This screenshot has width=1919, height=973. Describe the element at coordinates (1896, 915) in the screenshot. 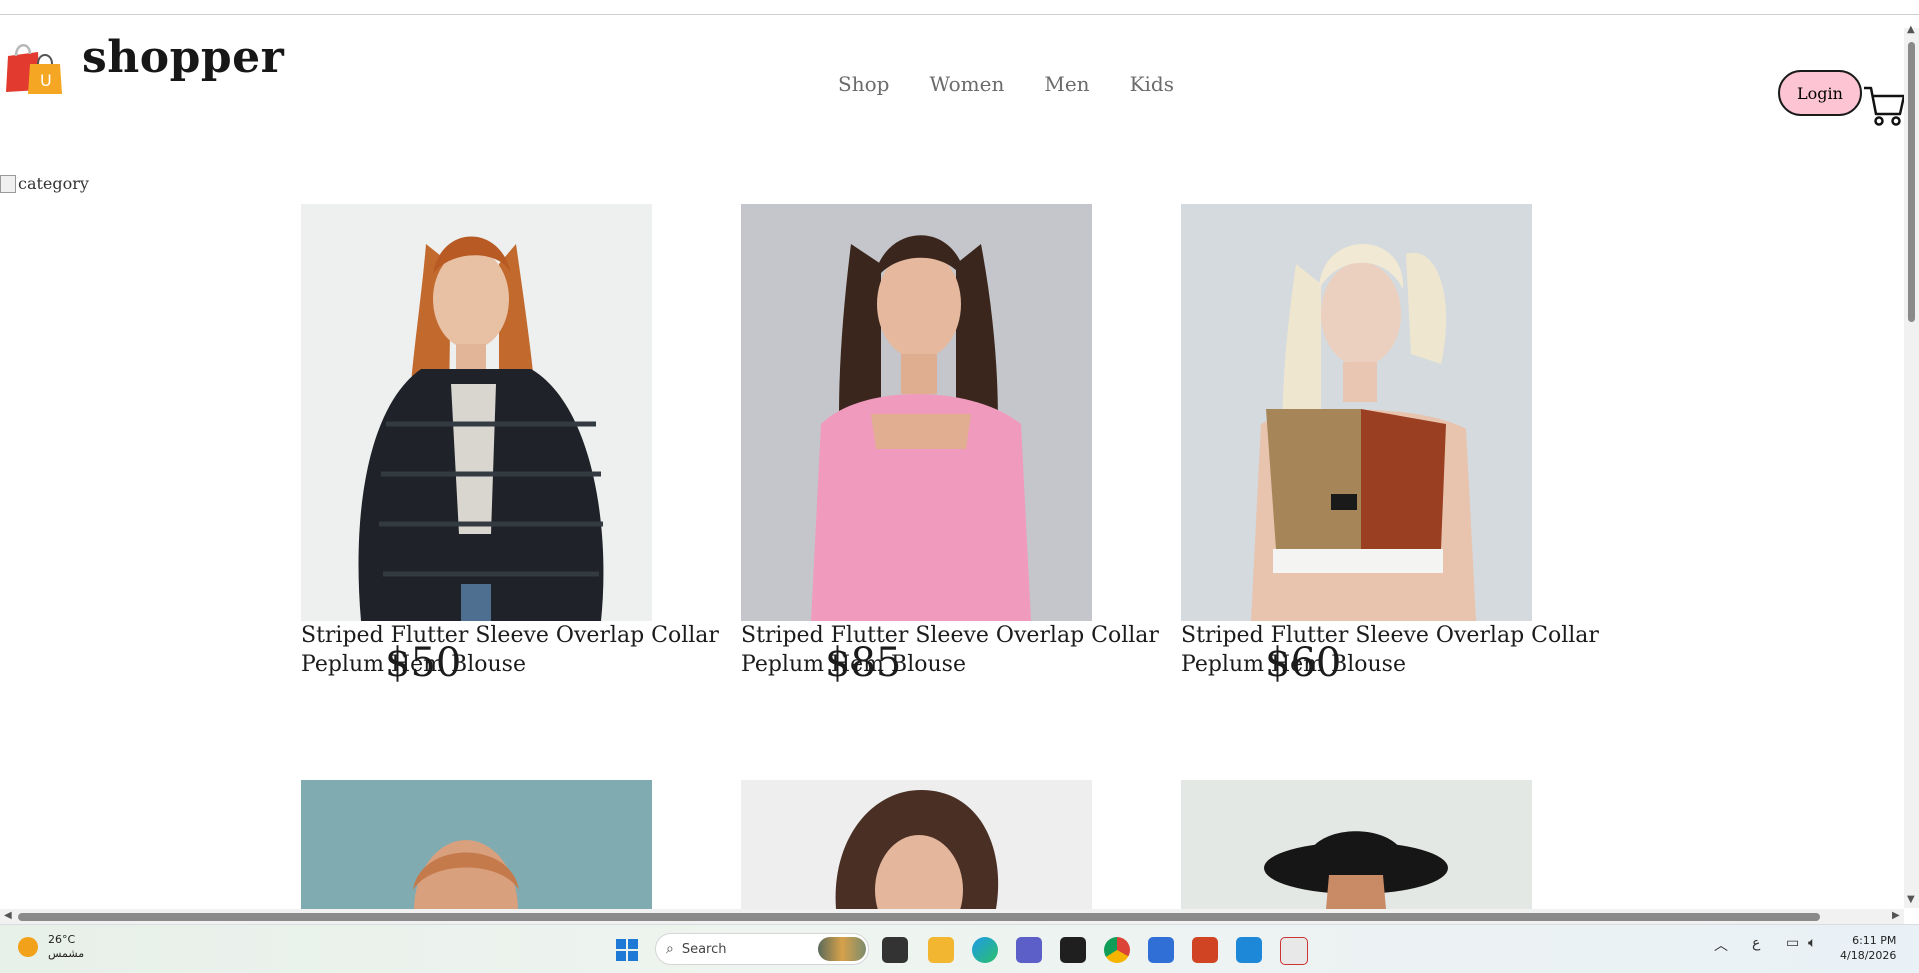

I see `scroll-right-arrow-icon: ▶` at that location.